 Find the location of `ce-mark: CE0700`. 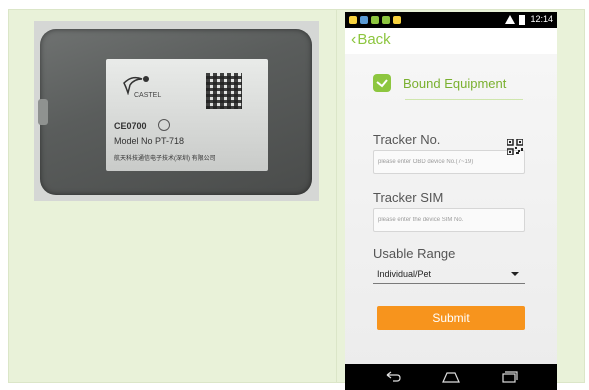

ce-mark: CE0700 is located at coordinates (130, 126).